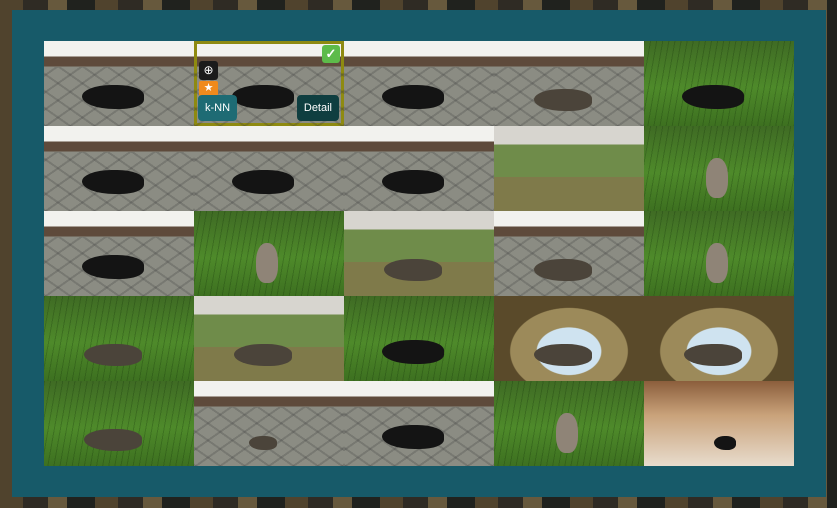  I want to click on knn-button: k-NN, so click(218, 108).